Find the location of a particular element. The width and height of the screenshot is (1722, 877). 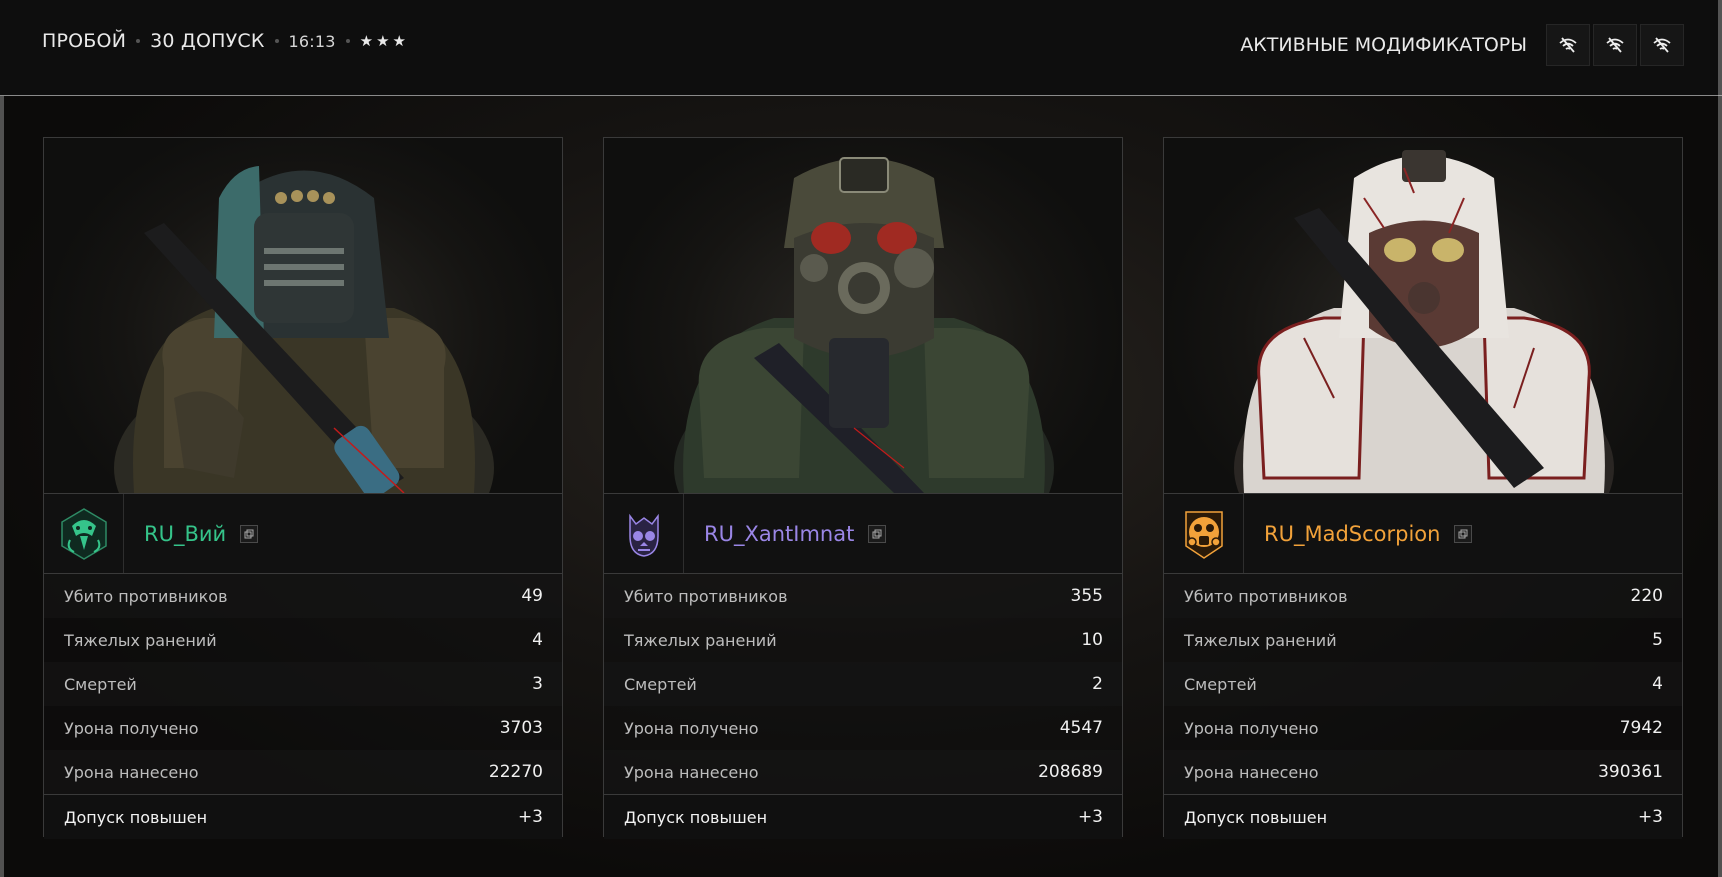

stat-row-deaths: Смертей 3 is located at coordinates (303, 684).